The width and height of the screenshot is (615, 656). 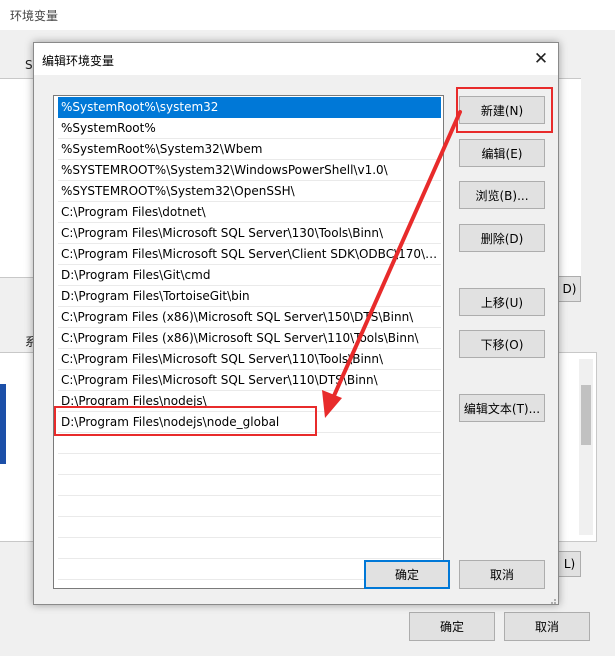 I want to click on background-ok-button: 确定, so click(x=452, y=626).